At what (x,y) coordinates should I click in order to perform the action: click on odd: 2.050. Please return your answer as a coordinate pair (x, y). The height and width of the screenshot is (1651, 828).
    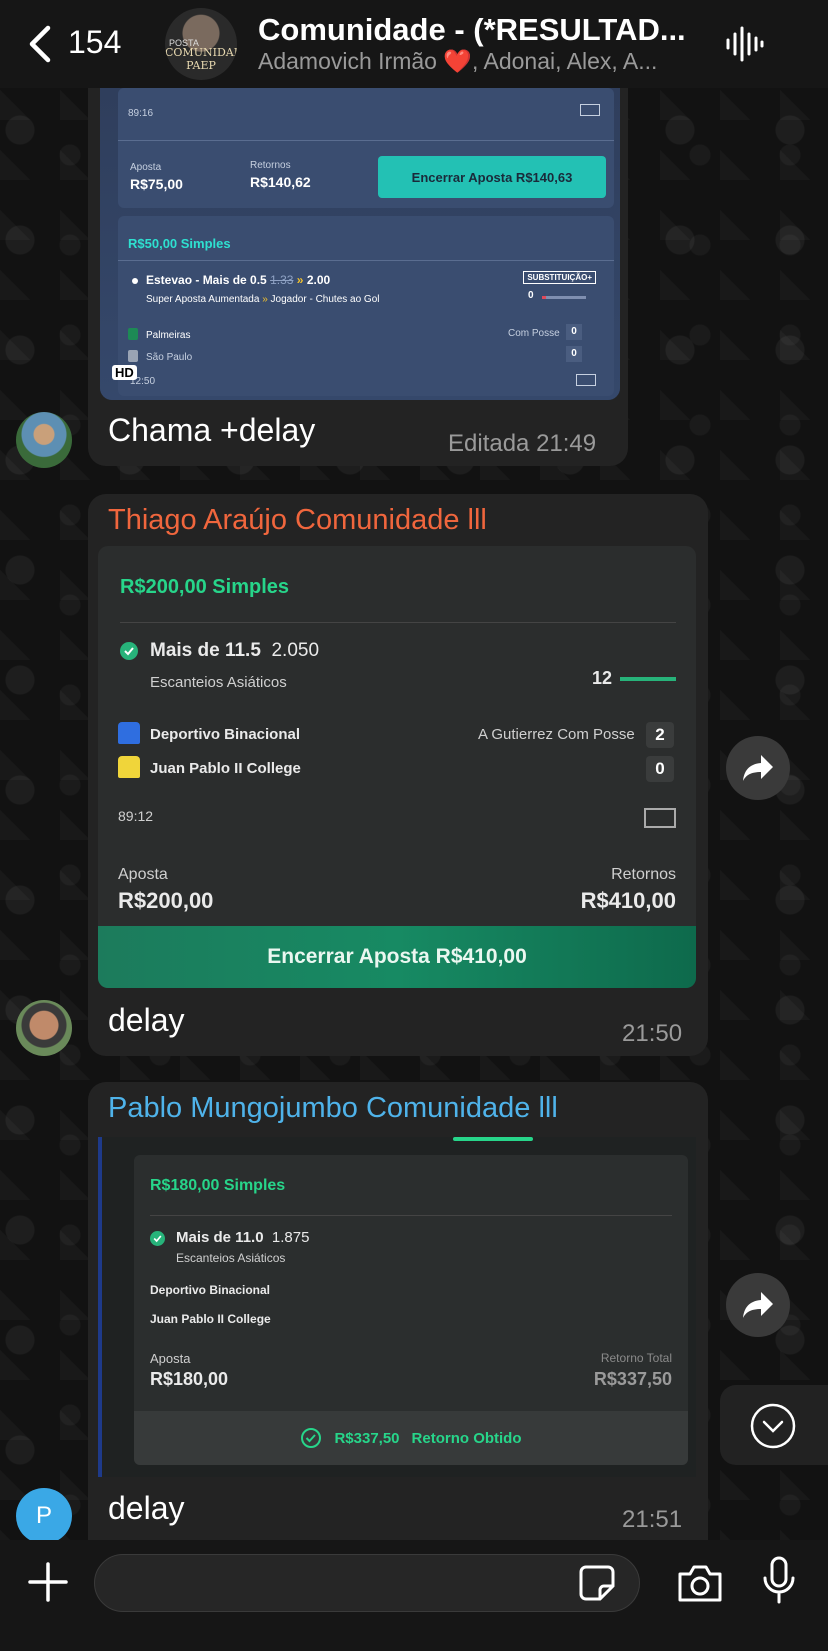
    Looking at the image, I should click on (295, 650).